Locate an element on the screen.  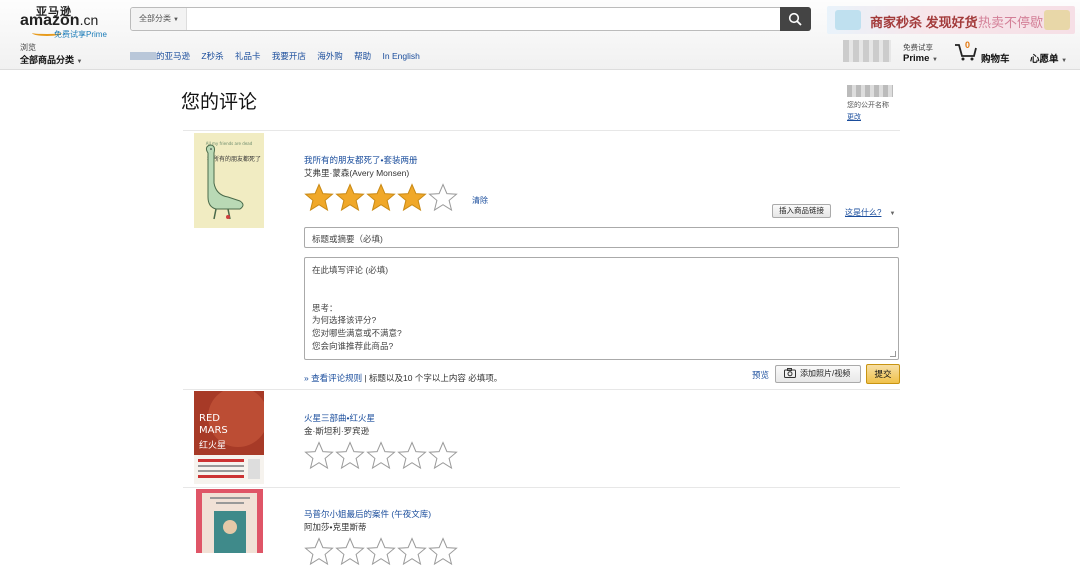
public-name-edit-link: 更改 is located at coordinates (877, 117).